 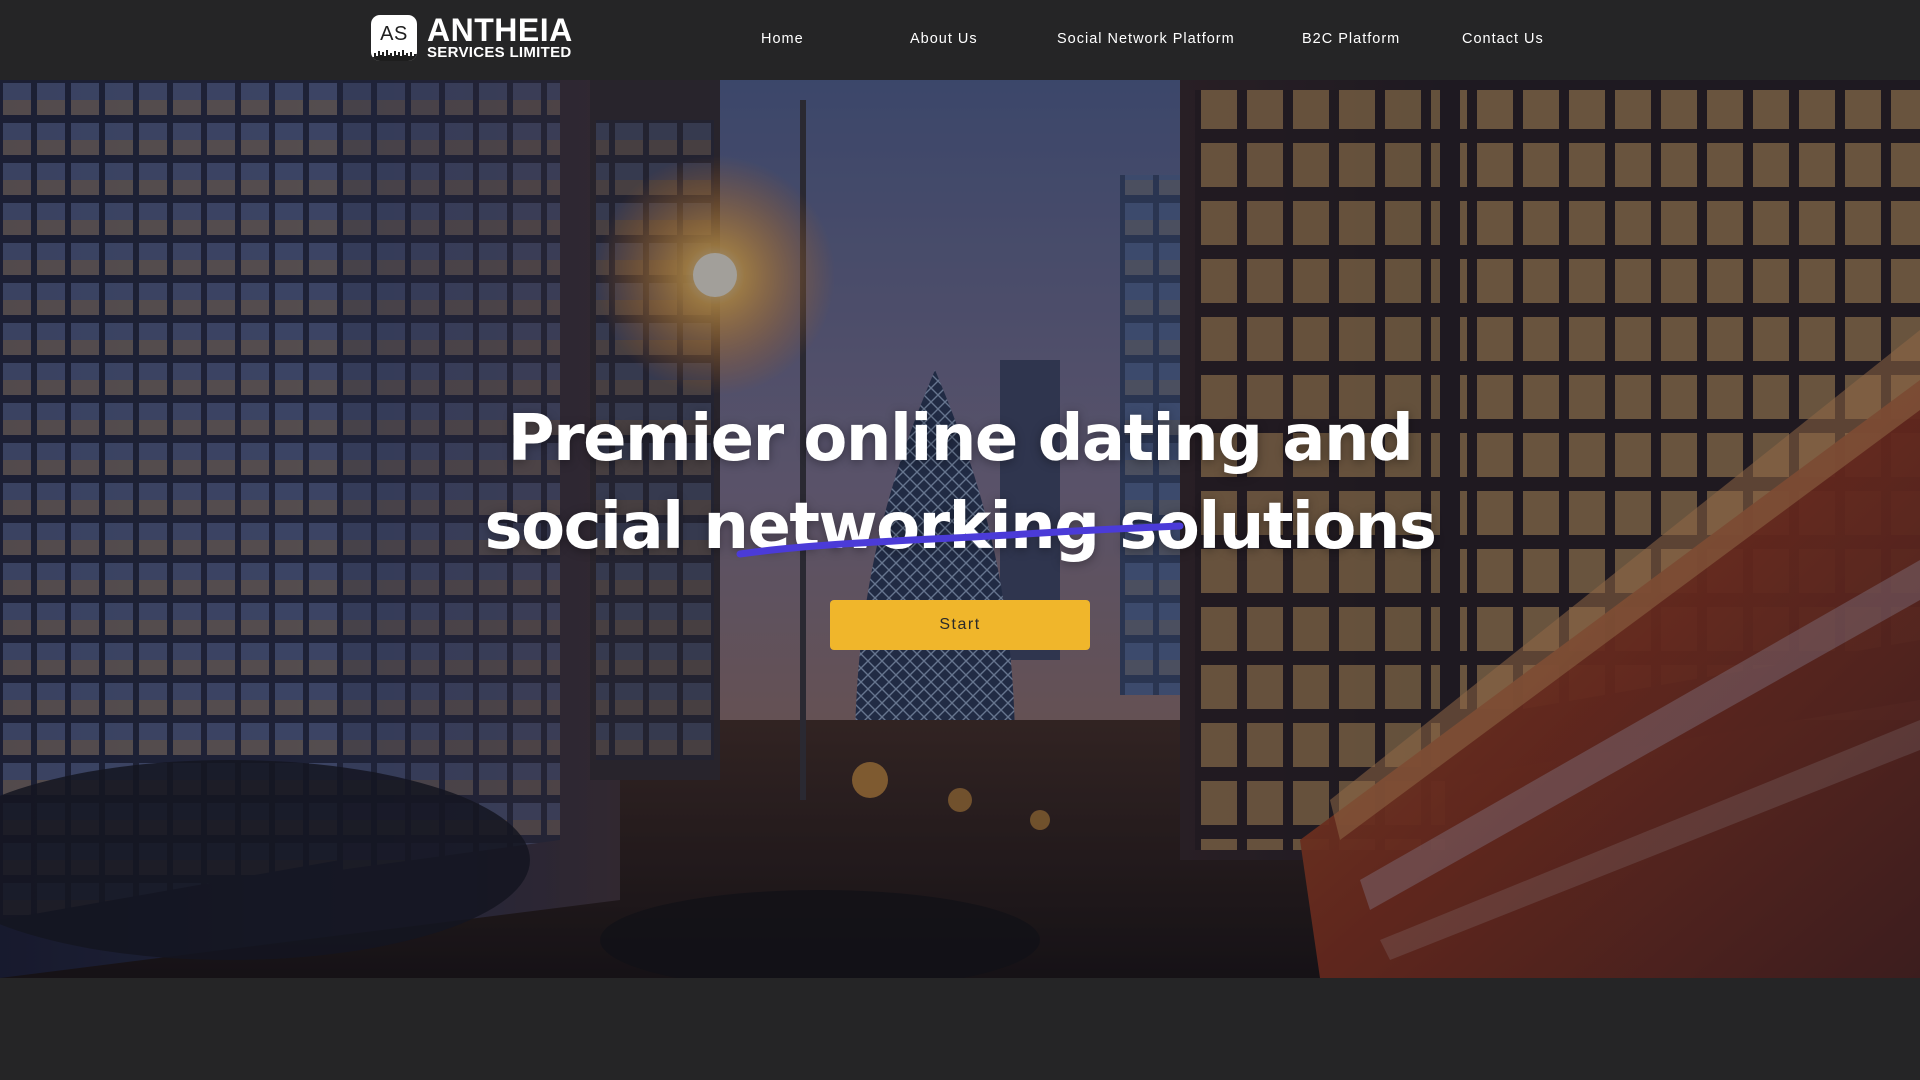 I want to click on hero-underline-stroke, so click(x=960, y=540).